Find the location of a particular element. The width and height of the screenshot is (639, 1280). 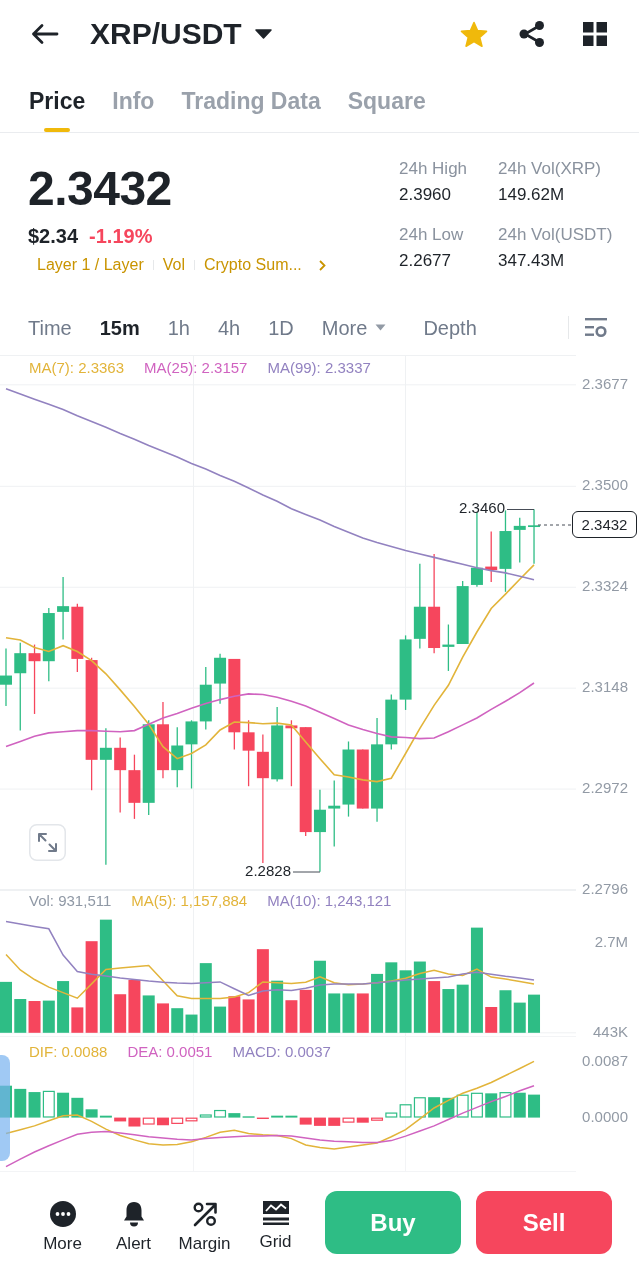

stat-value: 347.43M is located at coordinates (532, 261).